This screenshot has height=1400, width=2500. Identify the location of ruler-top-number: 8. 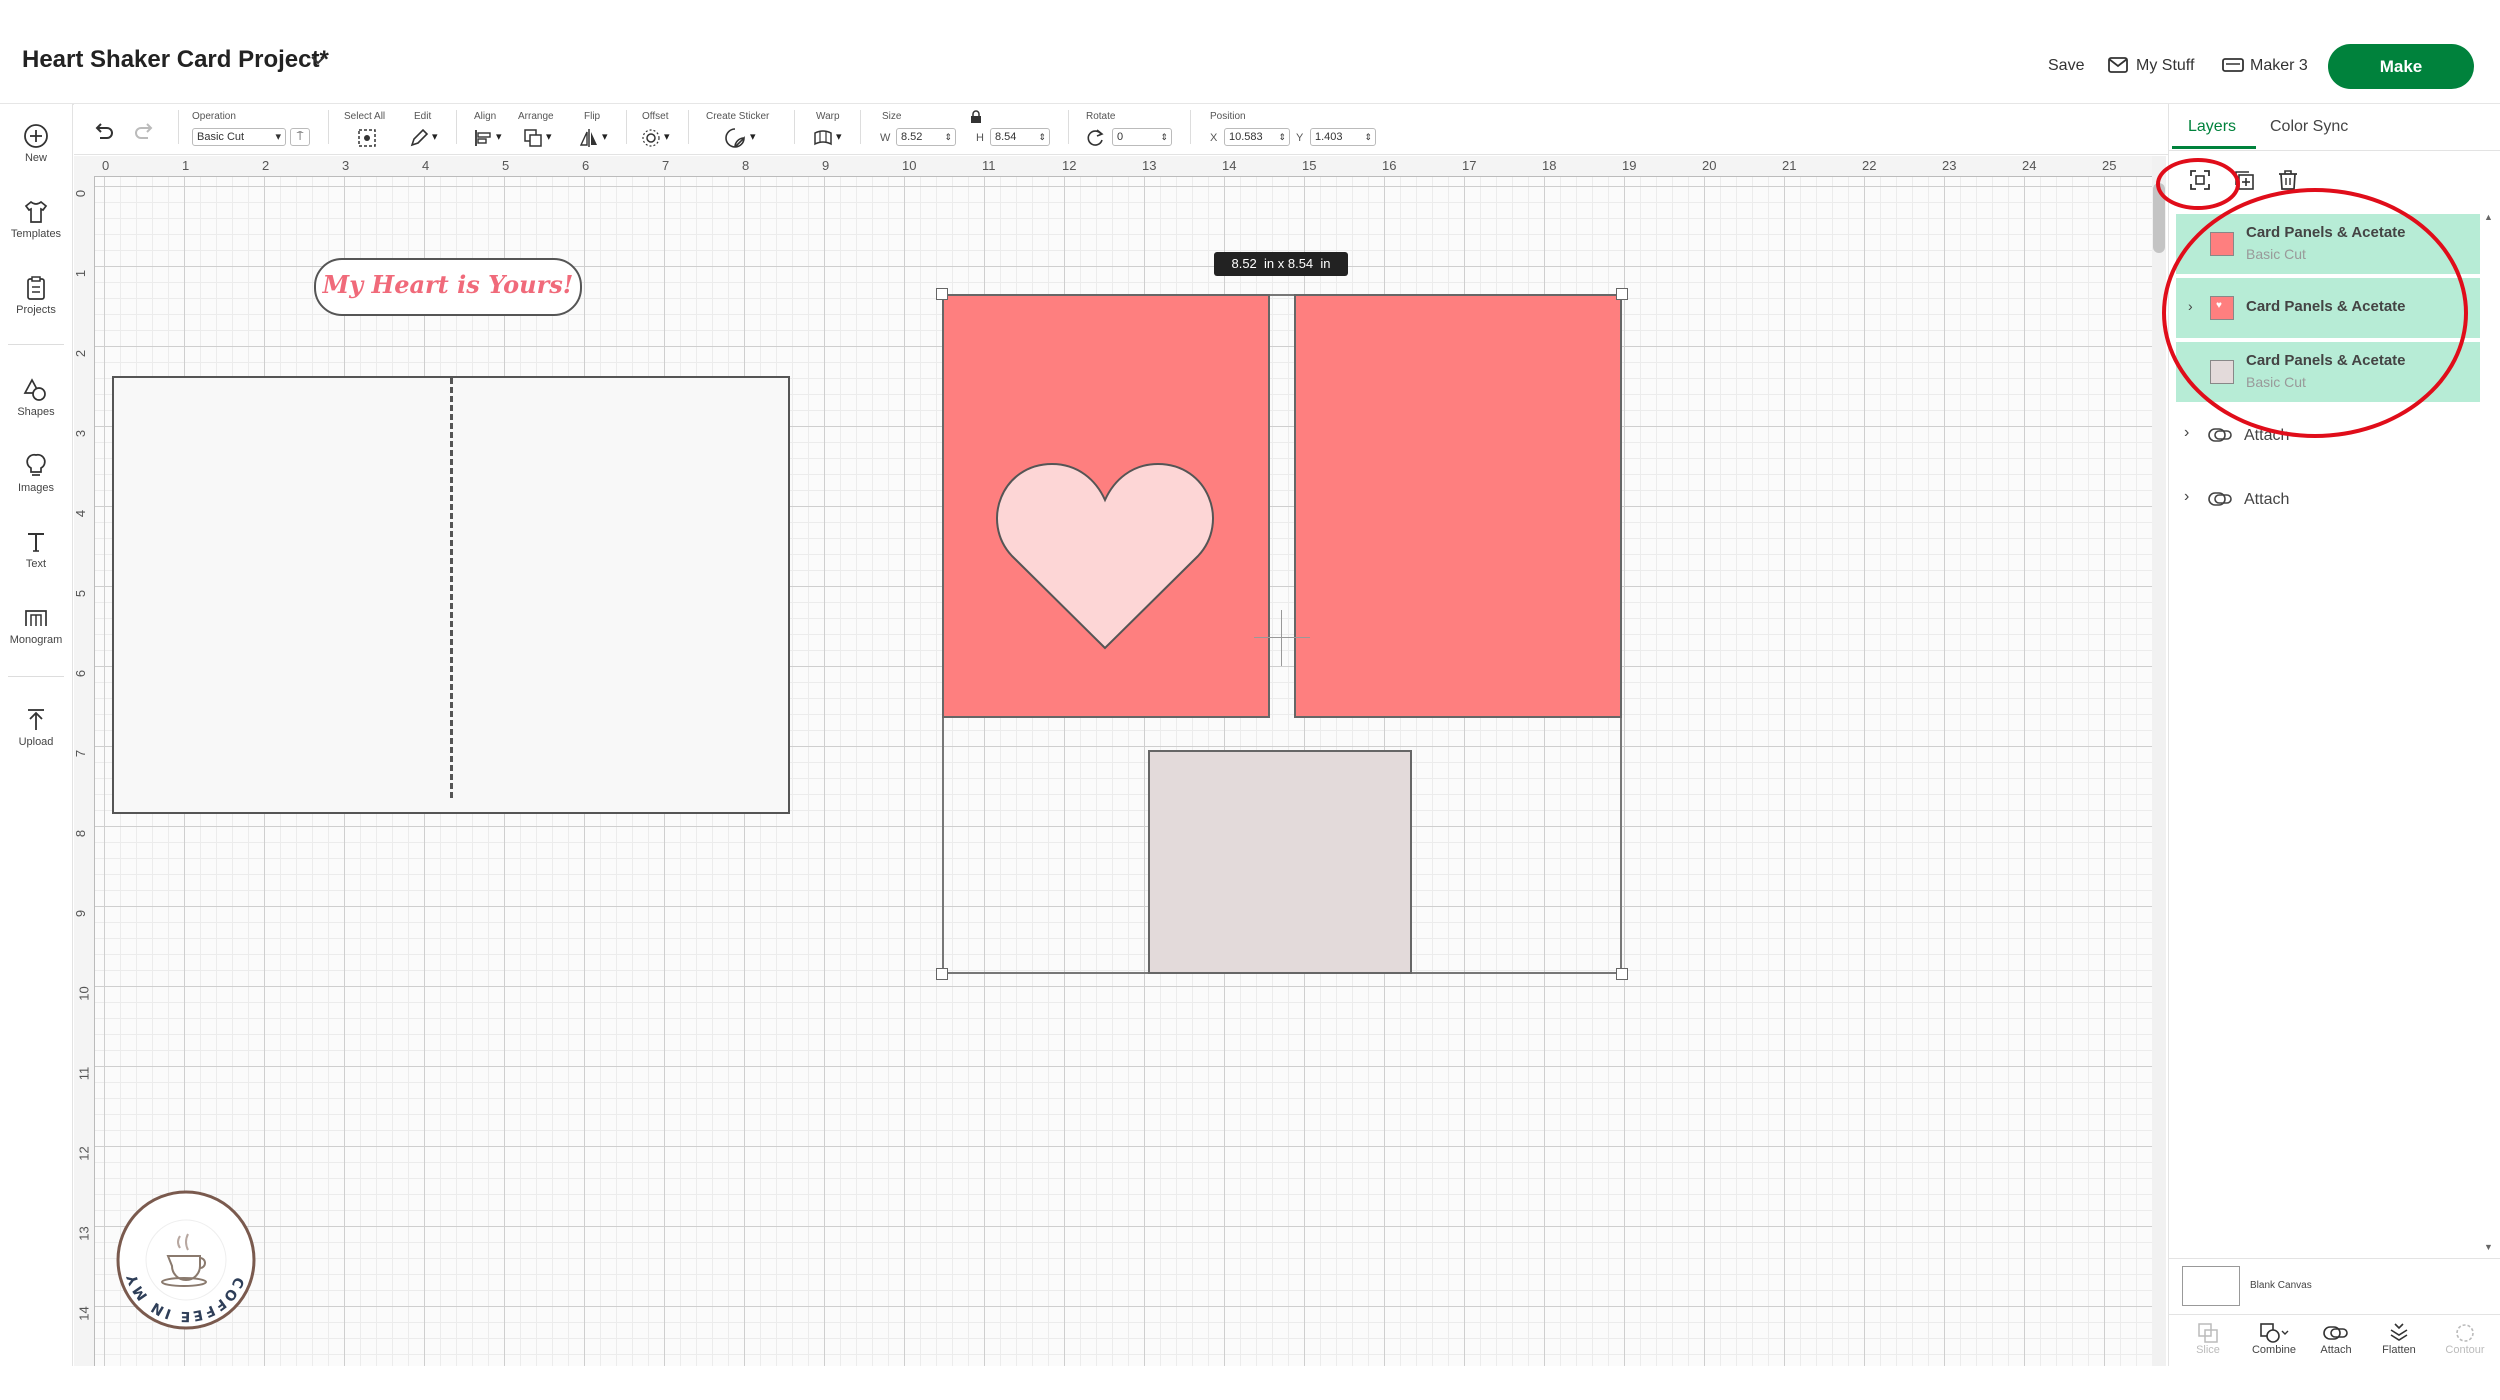
(746, 165).